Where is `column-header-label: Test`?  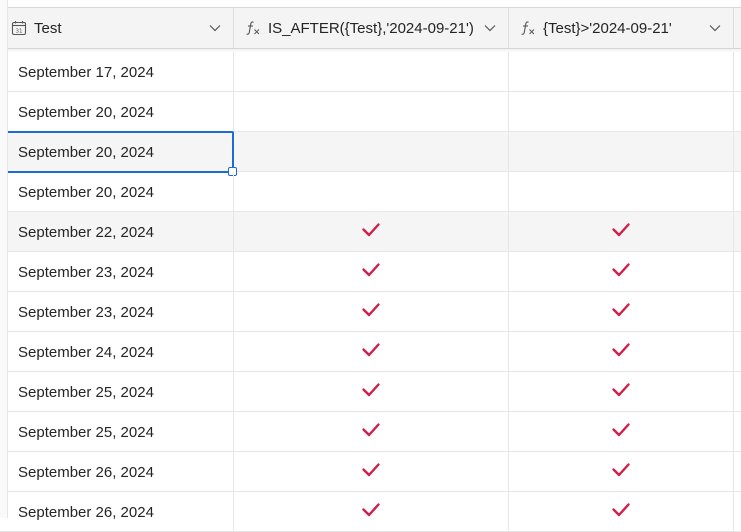
column-header-label: Test is located at coordinates (48, 28).